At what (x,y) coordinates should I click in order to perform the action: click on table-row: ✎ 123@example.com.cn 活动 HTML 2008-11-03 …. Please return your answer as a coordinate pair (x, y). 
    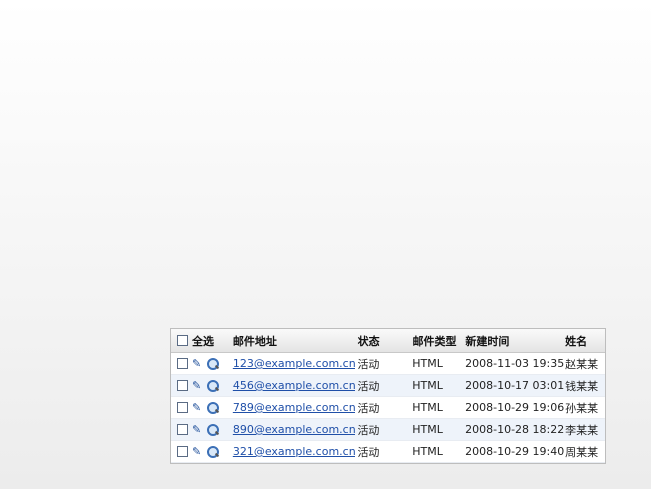
    Looking at the image, I should click on (388, 364).